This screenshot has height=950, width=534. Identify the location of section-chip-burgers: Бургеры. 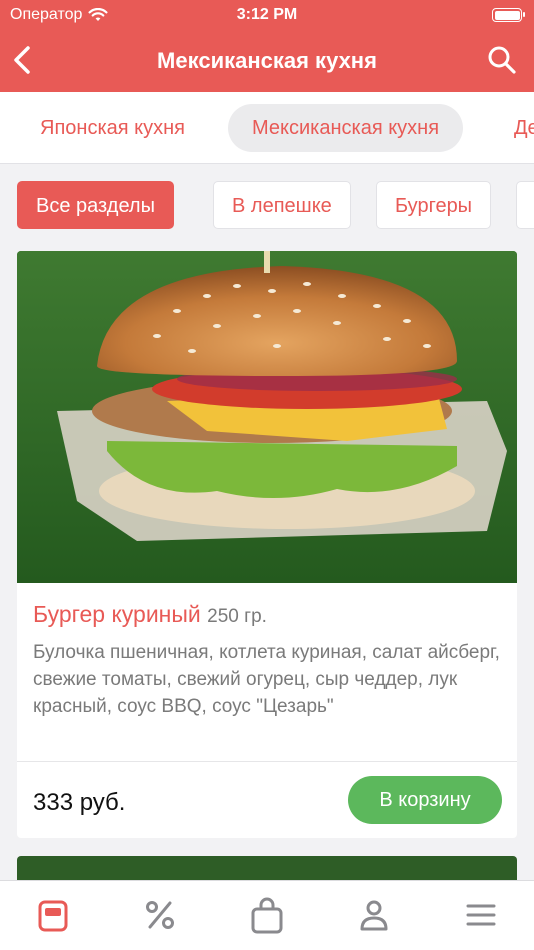
(434, 205).